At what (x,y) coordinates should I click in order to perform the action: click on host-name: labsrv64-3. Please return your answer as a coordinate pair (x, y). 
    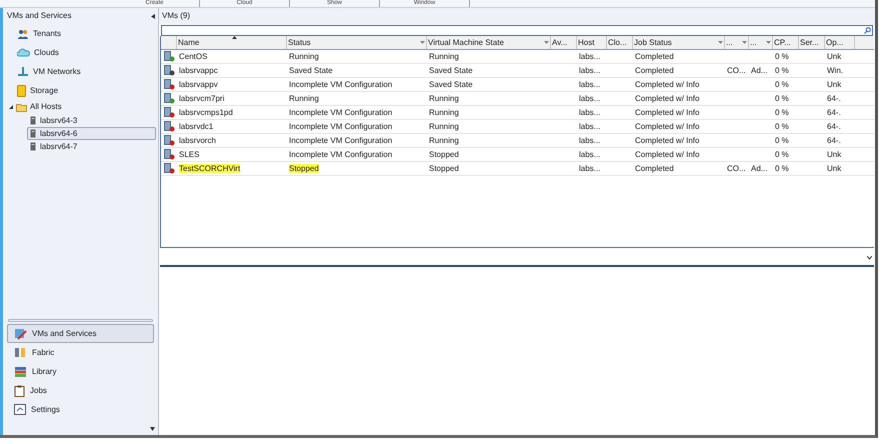
    Looking at the image, I should click on (59, 120).